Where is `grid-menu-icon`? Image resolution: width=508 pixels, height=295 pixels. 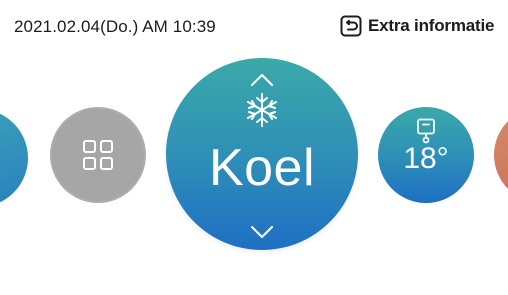
grid-menu-icon is located at coordinates (98, 155).